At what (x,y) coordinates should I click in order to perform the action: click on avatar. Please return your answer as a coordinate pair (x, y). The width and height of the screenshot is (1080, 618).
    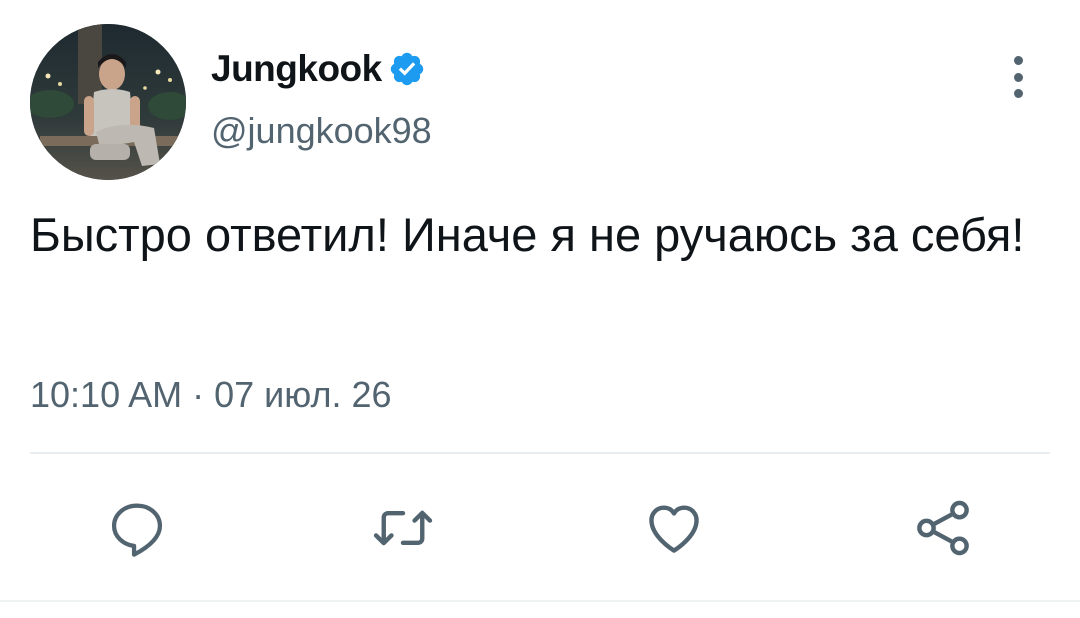
    Looking at the image, I should click on (108, 102).